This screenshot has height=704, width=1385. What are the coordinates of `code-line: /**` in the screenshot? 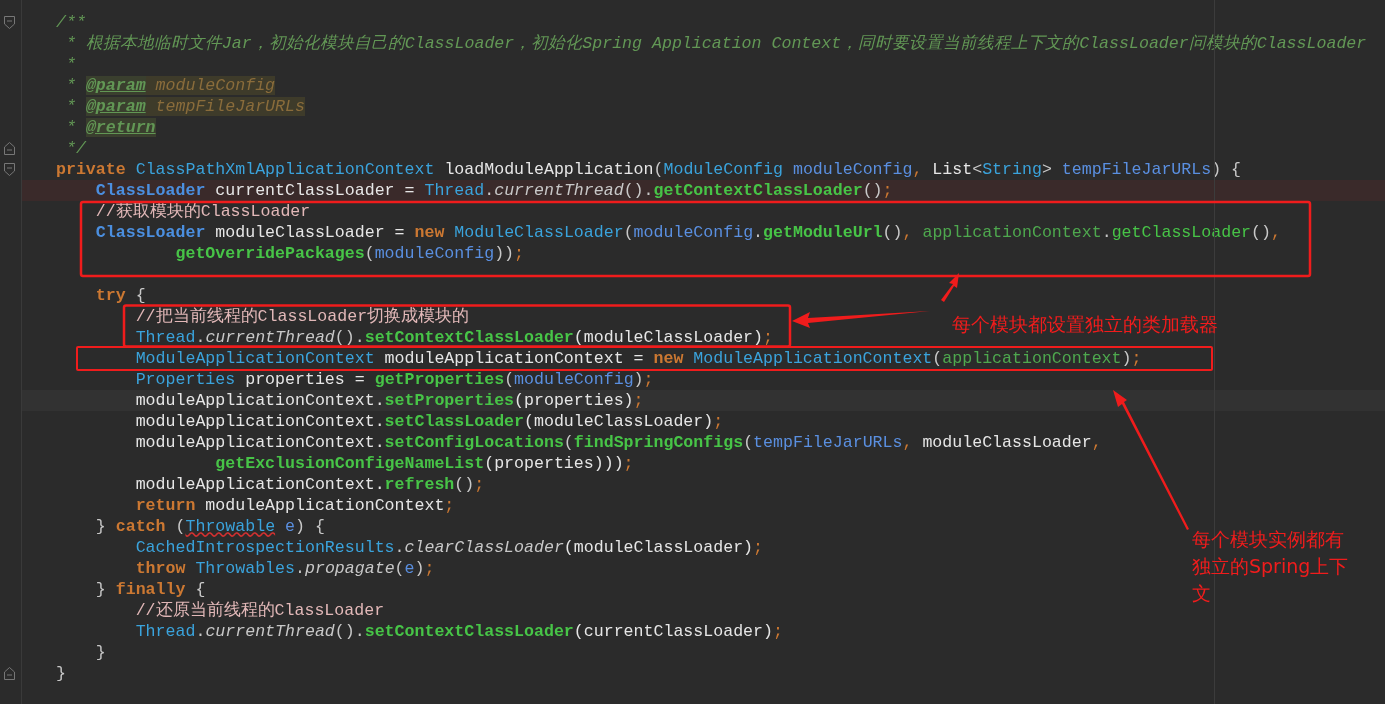 It's located at (71, 22).